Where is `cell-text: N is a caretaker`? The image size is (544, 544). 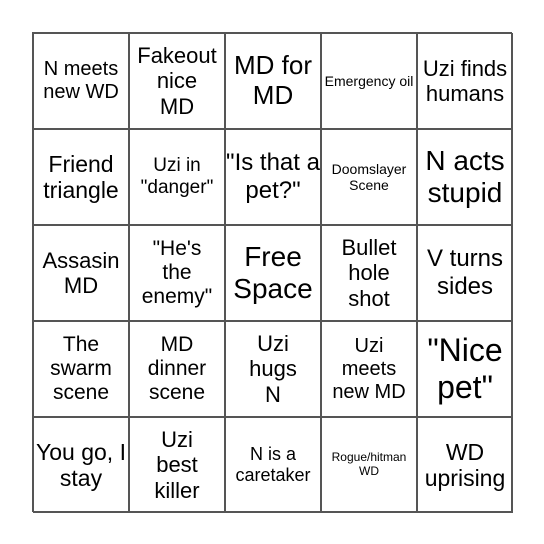 cell-text: N is a caretaker is located at coordinates (273, 464).